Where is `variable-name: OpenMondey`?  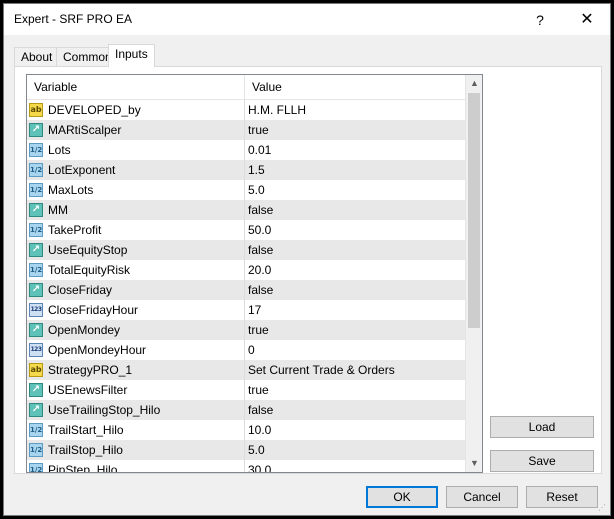
variable-name: OpenMondey is located at coordinates (84, 330).